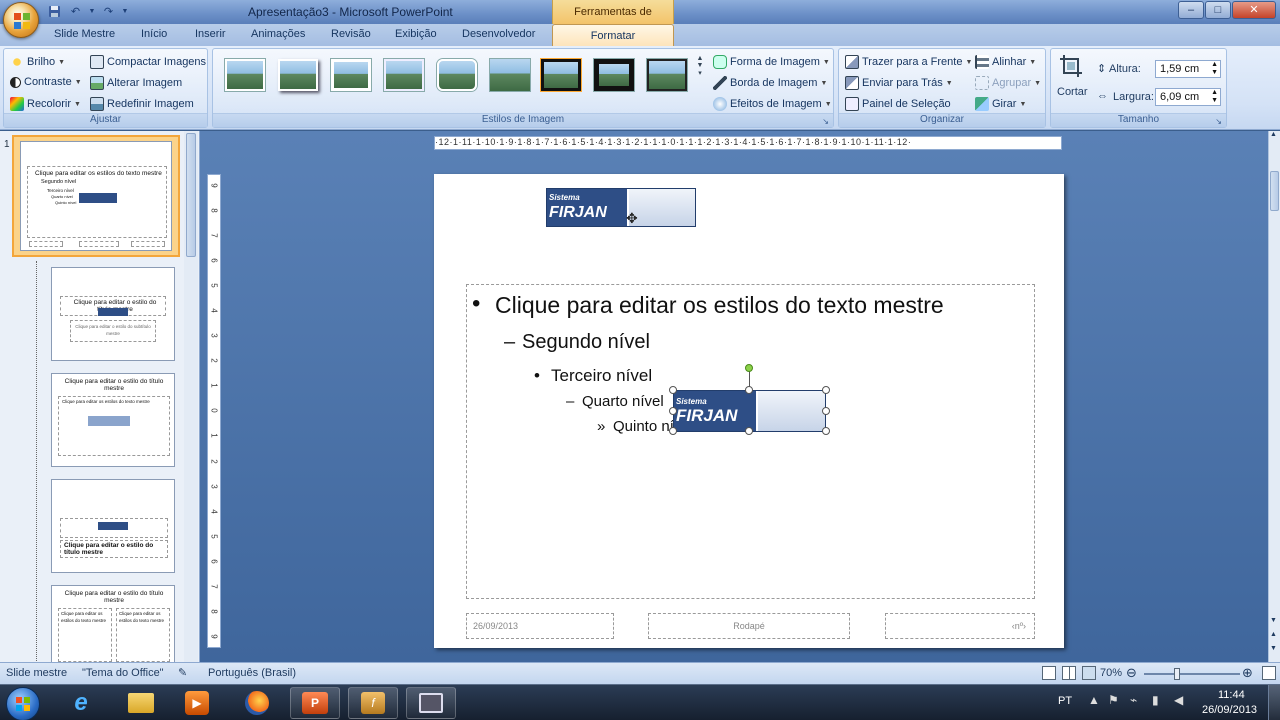 The image size is (1280, 720). What do you see at coordinates (673, 431) in the screenshot?
I see `resize-handle-bl` at bounding box center [673, 431].